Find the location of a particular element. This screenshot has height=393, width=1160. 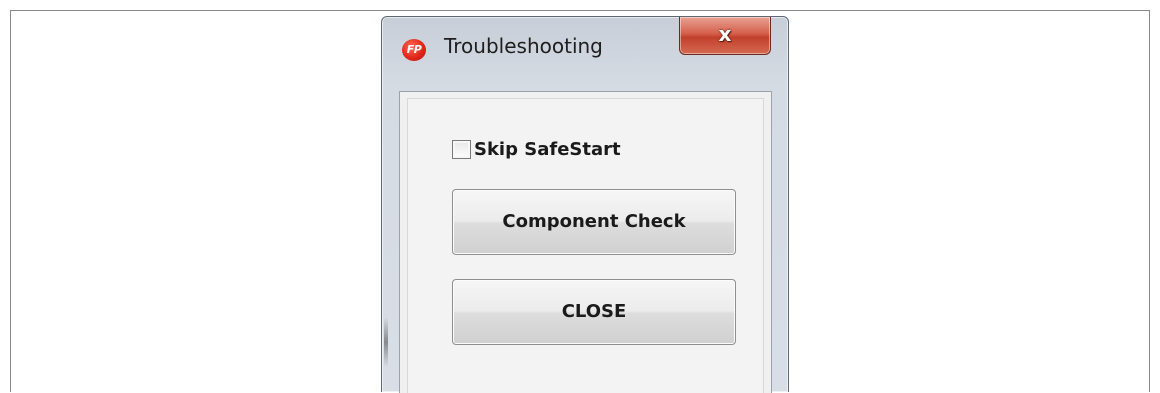

skip-safestart-option: Skip SafeStart is located at coordinates (536, 149).